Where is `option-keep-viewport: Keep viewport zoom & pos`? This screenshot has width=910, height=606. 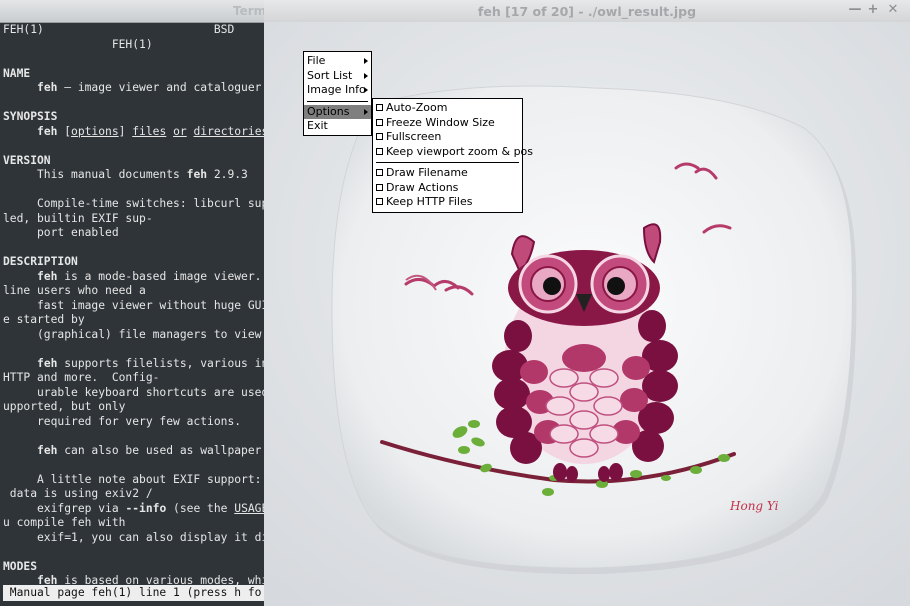
option-keep-viewport: Keep viewport zoom & pos is located at coordinates (453, 152).